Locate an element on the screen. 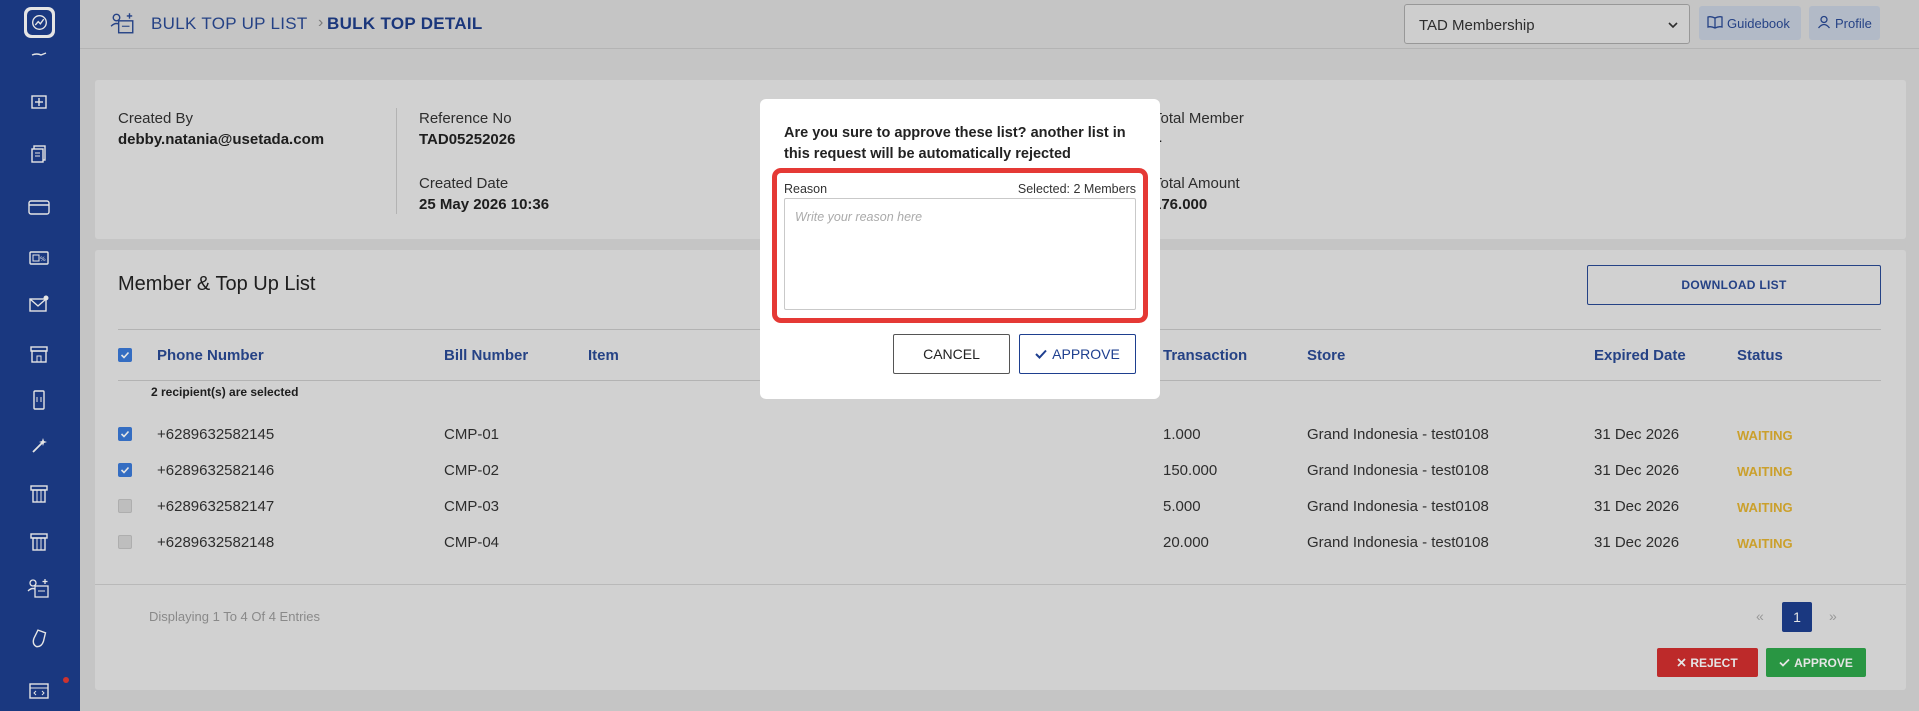 The image size is (1919, 711). reason-label: Reason is located at coordinates (806, 189).